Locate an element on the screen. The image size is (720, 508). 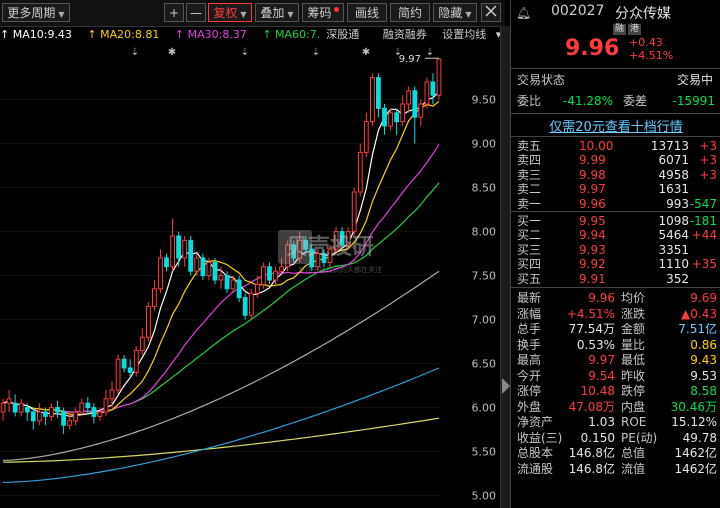
period-dropdown: 更多周期 ▼ is located at coordinates (36, 12).